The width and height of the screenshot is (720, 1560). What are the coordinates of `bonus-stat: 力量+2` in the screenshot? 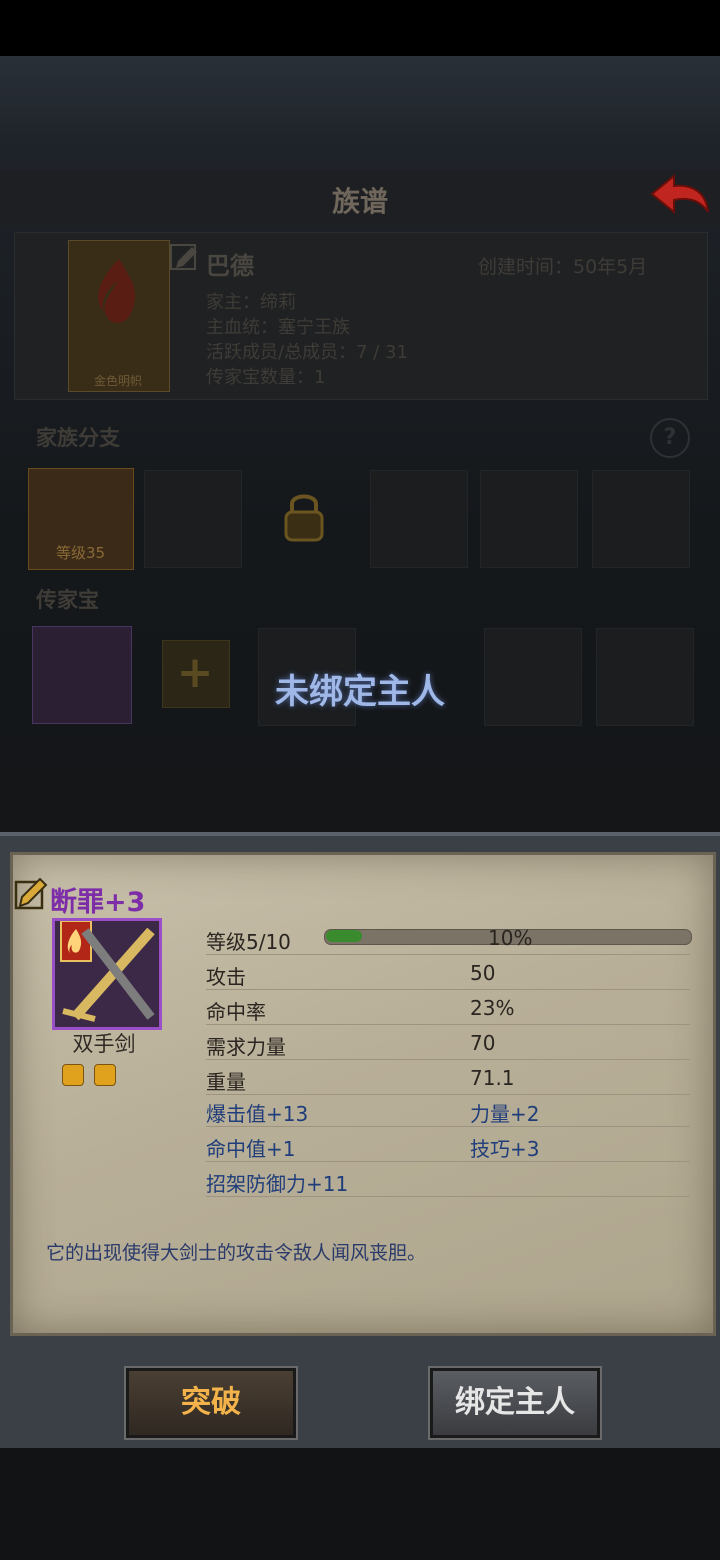 It's located at (505, 1114).